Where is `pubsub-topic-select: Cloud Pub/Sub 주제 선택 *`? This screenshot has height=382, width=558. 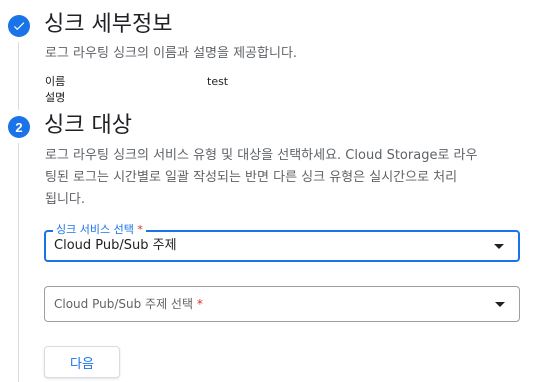 pubsub-topic-select: Cloud Pub/Sub 주제 선택 * is located at coordinates (282, 304).